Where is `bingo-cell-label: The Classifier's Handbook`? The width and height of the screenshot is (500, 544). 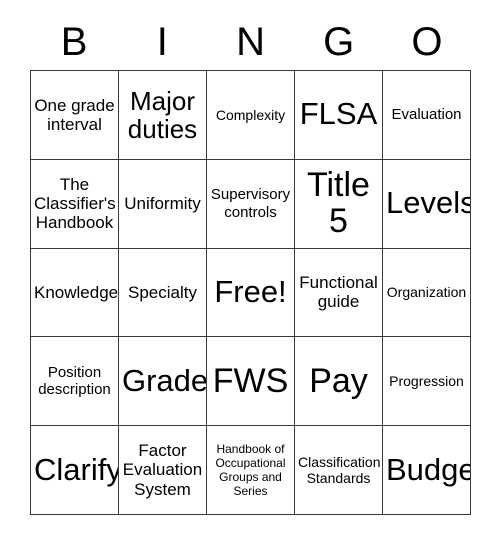
bingo-cell-label: The Classifier's Handbook is located at coordinates (75, 203).